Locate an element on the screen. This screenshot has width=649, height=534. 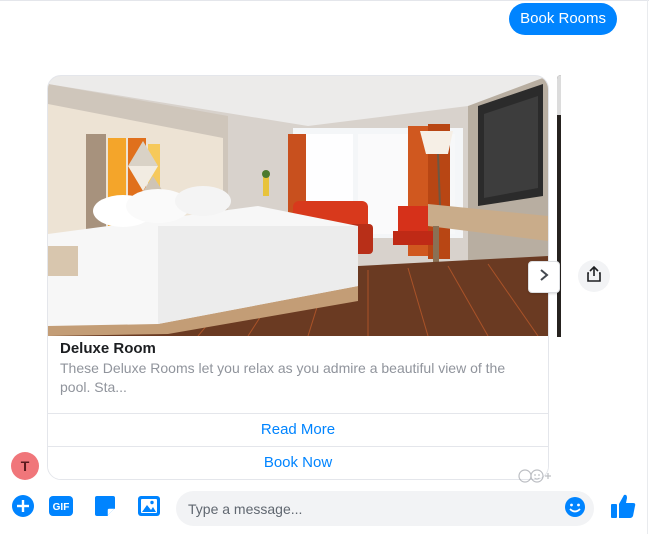
gif-button: GIF is located at coordinates (61, 508).